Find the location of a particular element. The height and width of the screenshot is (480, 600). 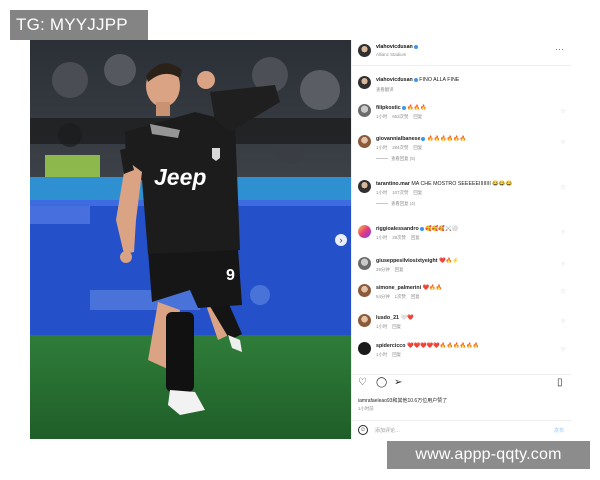

comment-icon: ◯ is located at coordinates (381, 383).